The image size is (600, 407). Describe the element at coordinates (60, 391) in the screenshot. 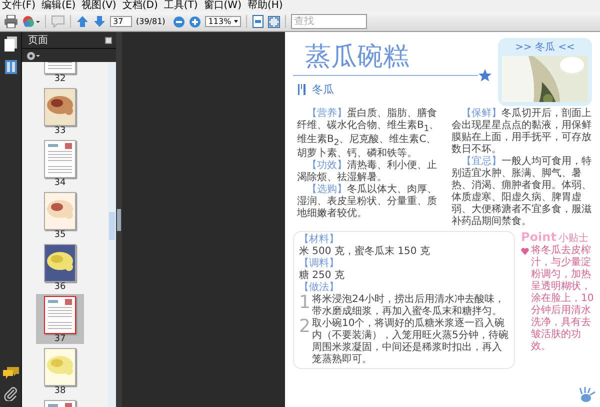

I see `page-number: 38` at that location.